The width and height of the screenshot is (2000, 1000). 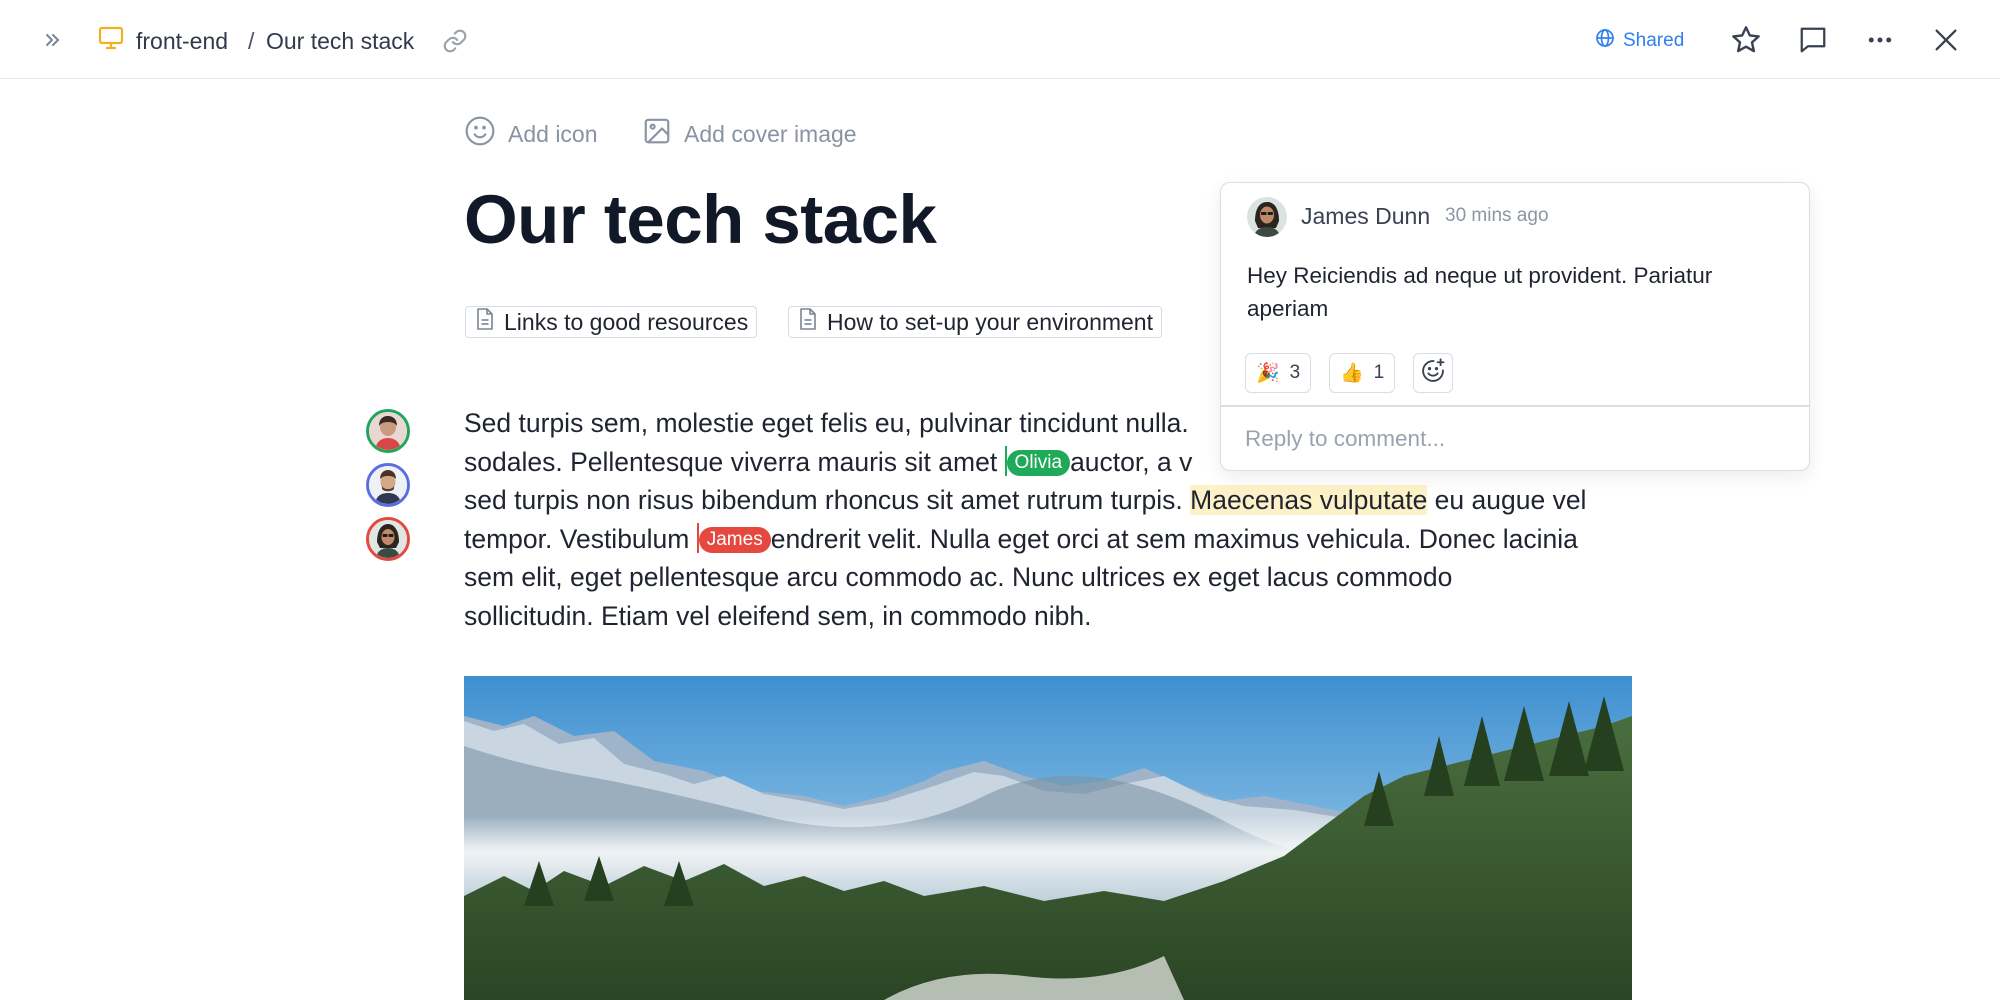 What do you see at coordinates (734, 539) in the screenshot?
I see `collaborator-cursor-label: James` at bounding box center [734, 539].